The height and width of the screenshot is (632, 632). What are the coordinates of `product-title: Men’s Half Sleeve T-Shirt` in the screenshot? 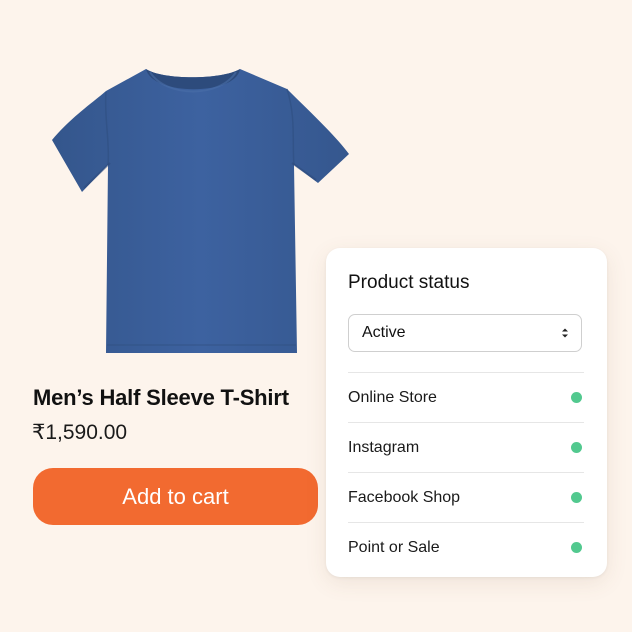 It's located at (161, 397).